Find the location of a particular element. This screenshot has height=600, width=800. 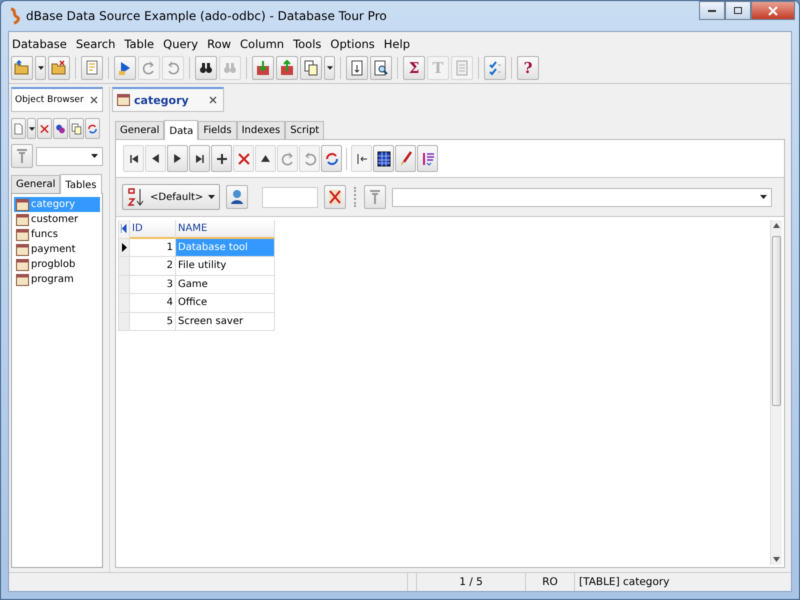

app-logo-icon is located at coordinates (15, 16).